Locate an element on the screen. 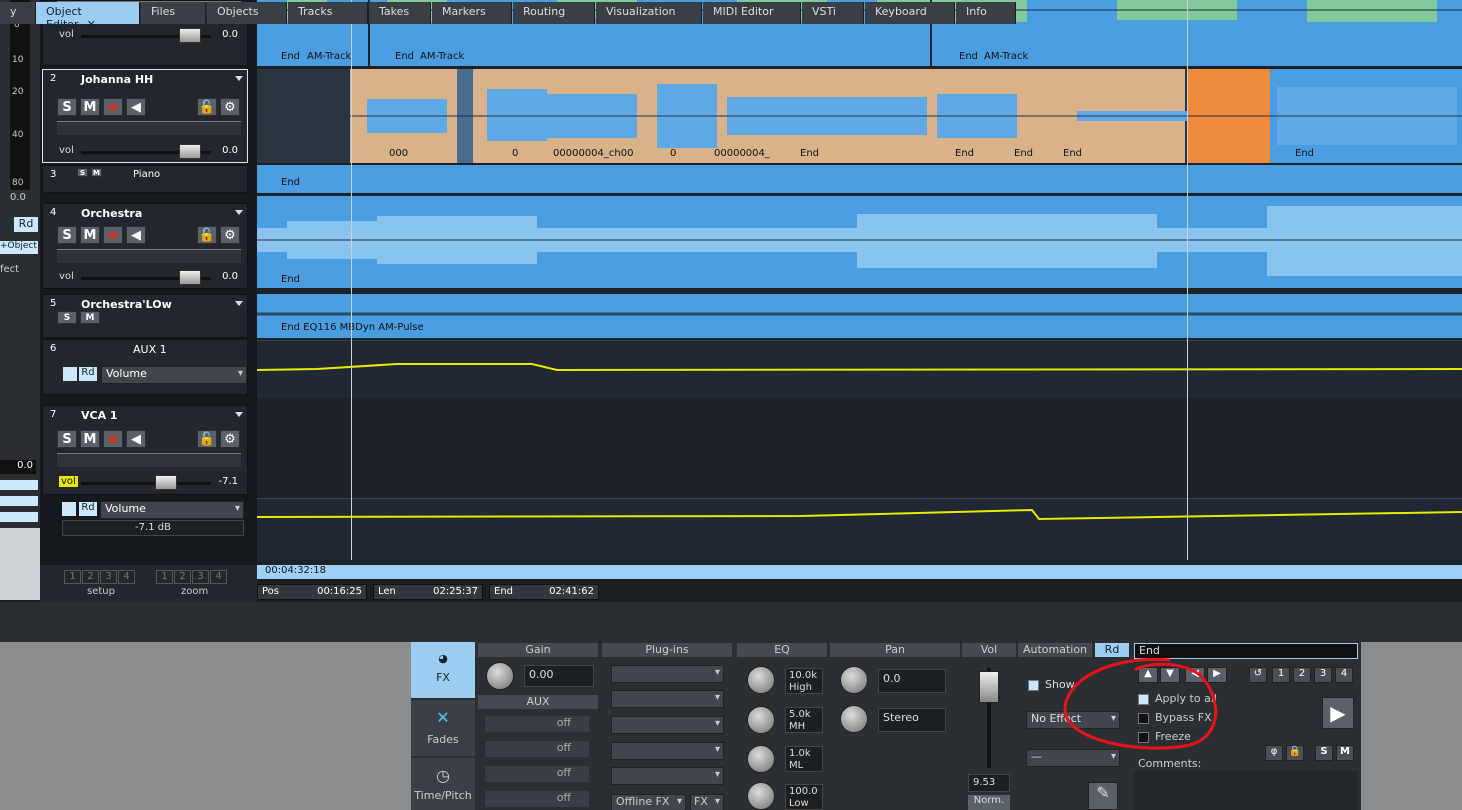 The height and width of the screenshot is (810, 1462). automation-lane-vca is located at coordinates (859, 529).